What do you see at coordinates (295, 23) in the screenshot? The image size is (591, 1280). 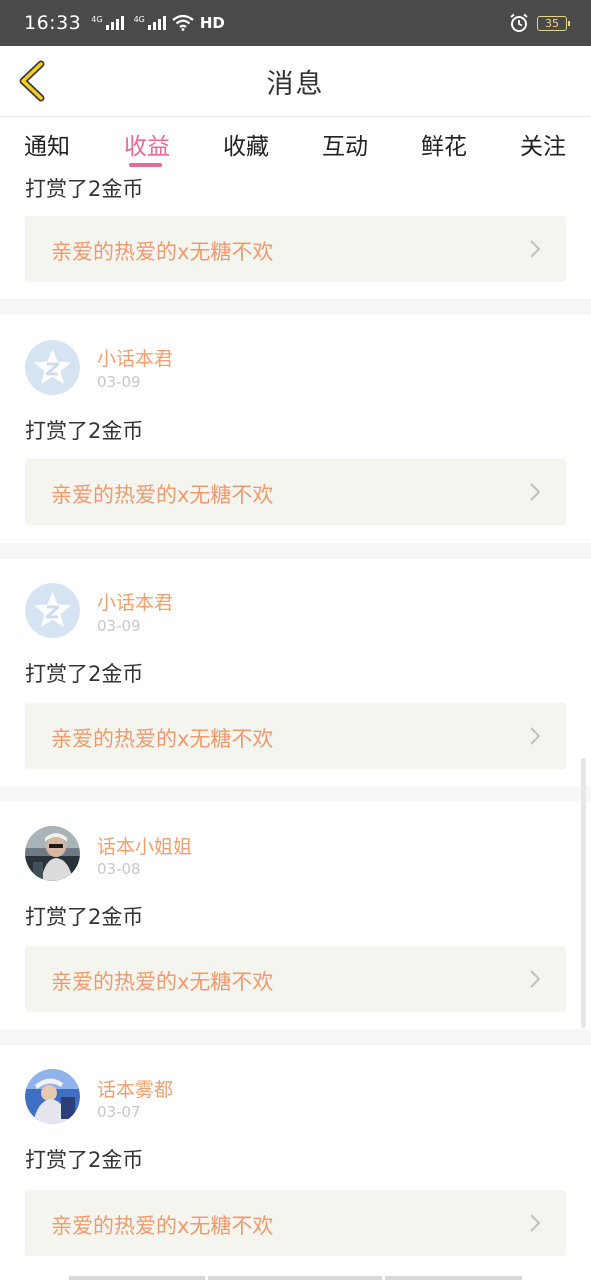 I see `status-bar: 16:33 4G 4G HD 35` at bounding box center [295, 23].